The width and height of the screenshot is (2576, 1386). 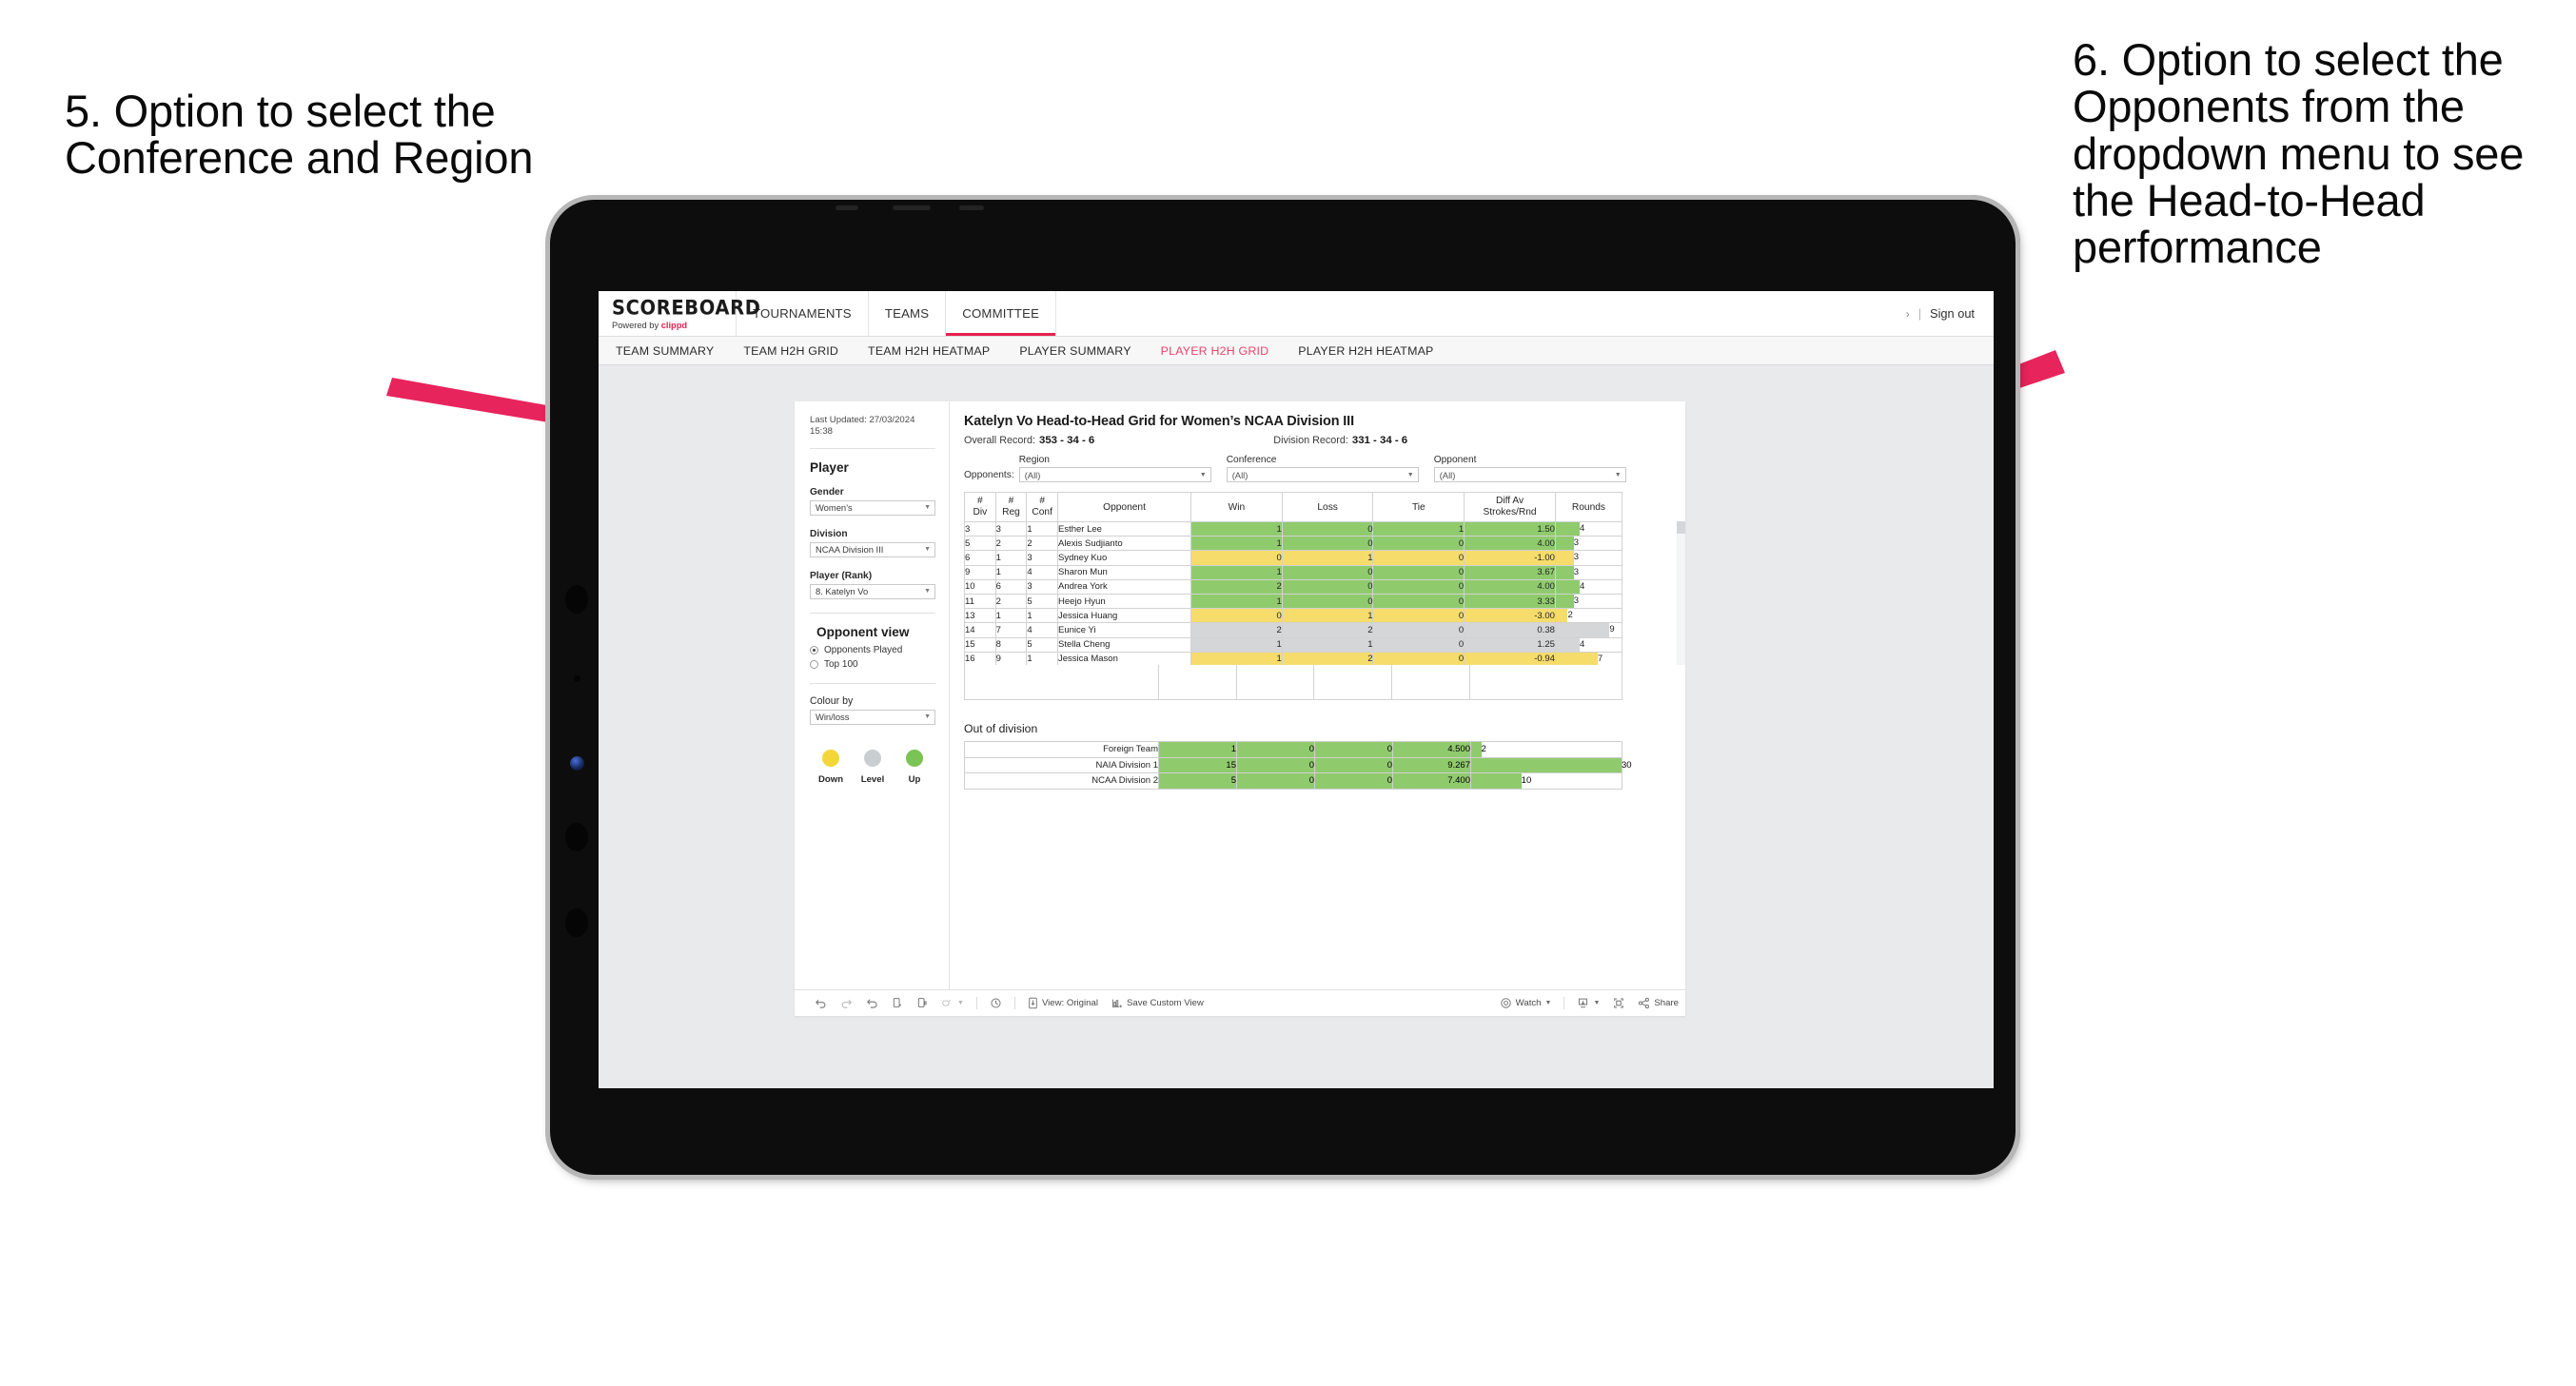 I want to click on save-custom-view-icon, so click(x=1116, y=1004).